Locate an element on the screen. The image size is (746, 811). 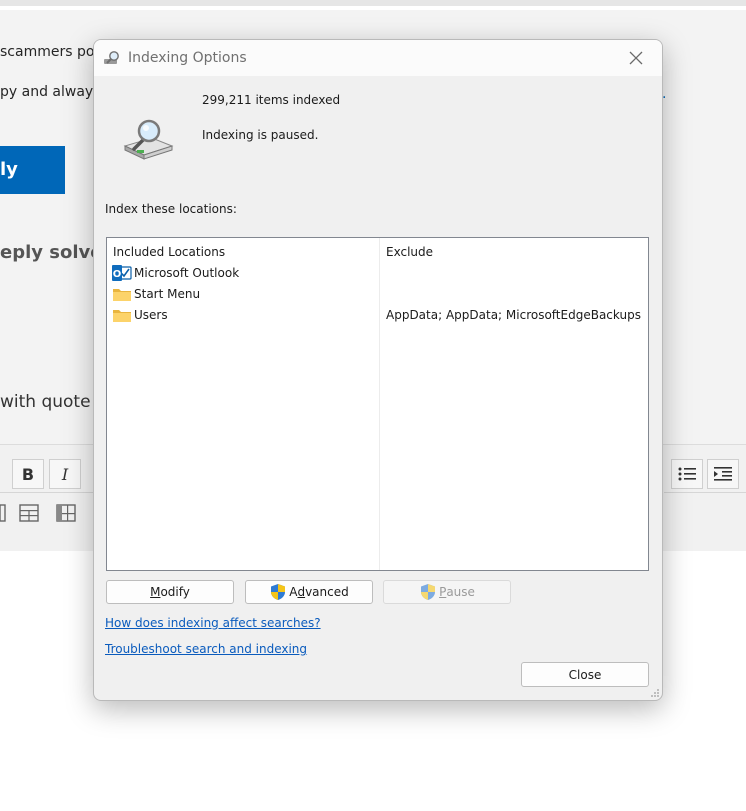
bullet-list-icon is located at coordinates (687, 474).